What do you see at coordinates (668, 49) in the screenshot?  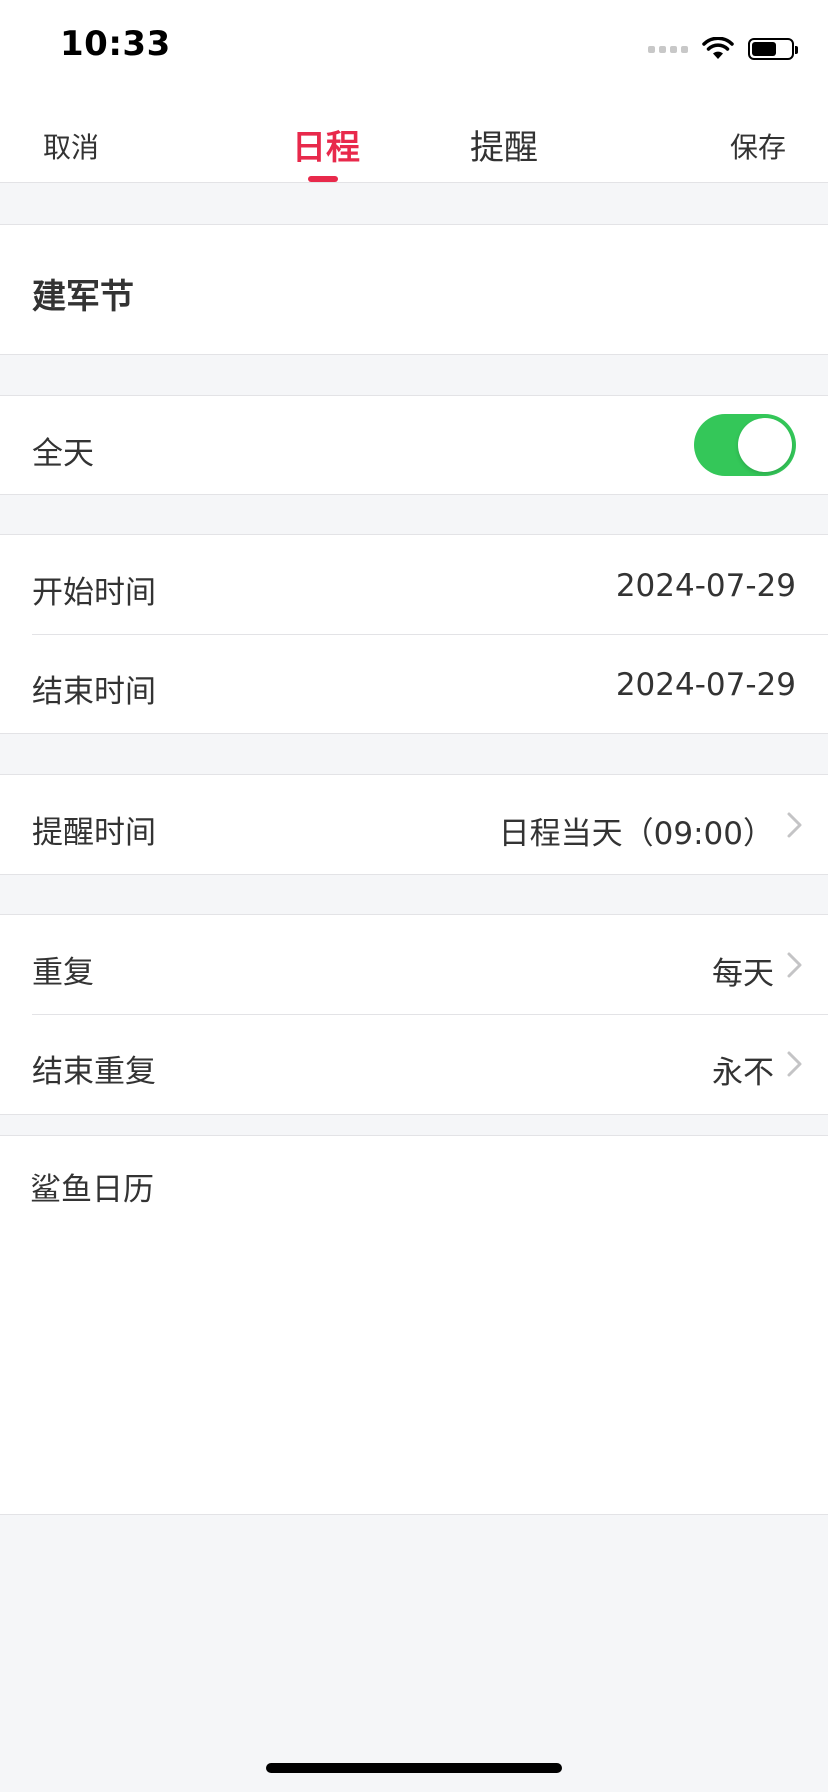 I see `cellular-signal-icon` at bounding box center [668, 49].